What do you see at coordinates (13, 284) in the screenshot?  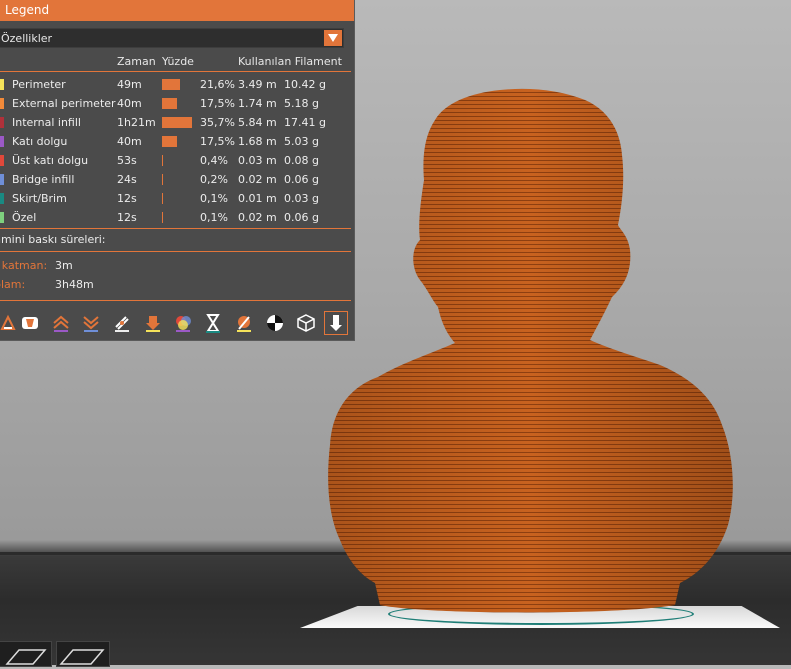 I see `total-label: plam:` at bounding box center [13, 284].